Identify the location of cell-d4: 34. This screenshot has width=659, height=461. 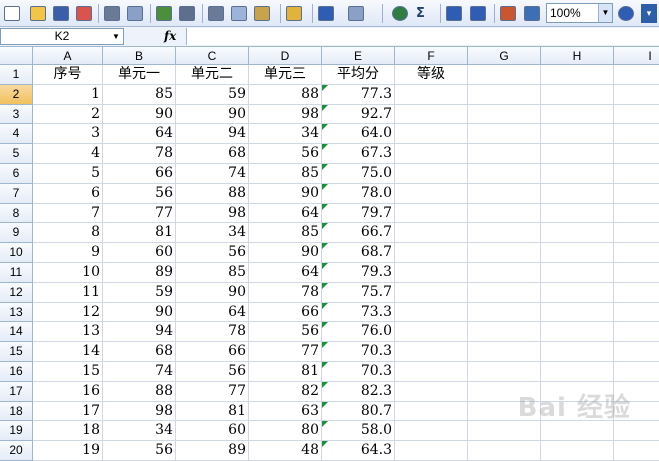
(285, 134).